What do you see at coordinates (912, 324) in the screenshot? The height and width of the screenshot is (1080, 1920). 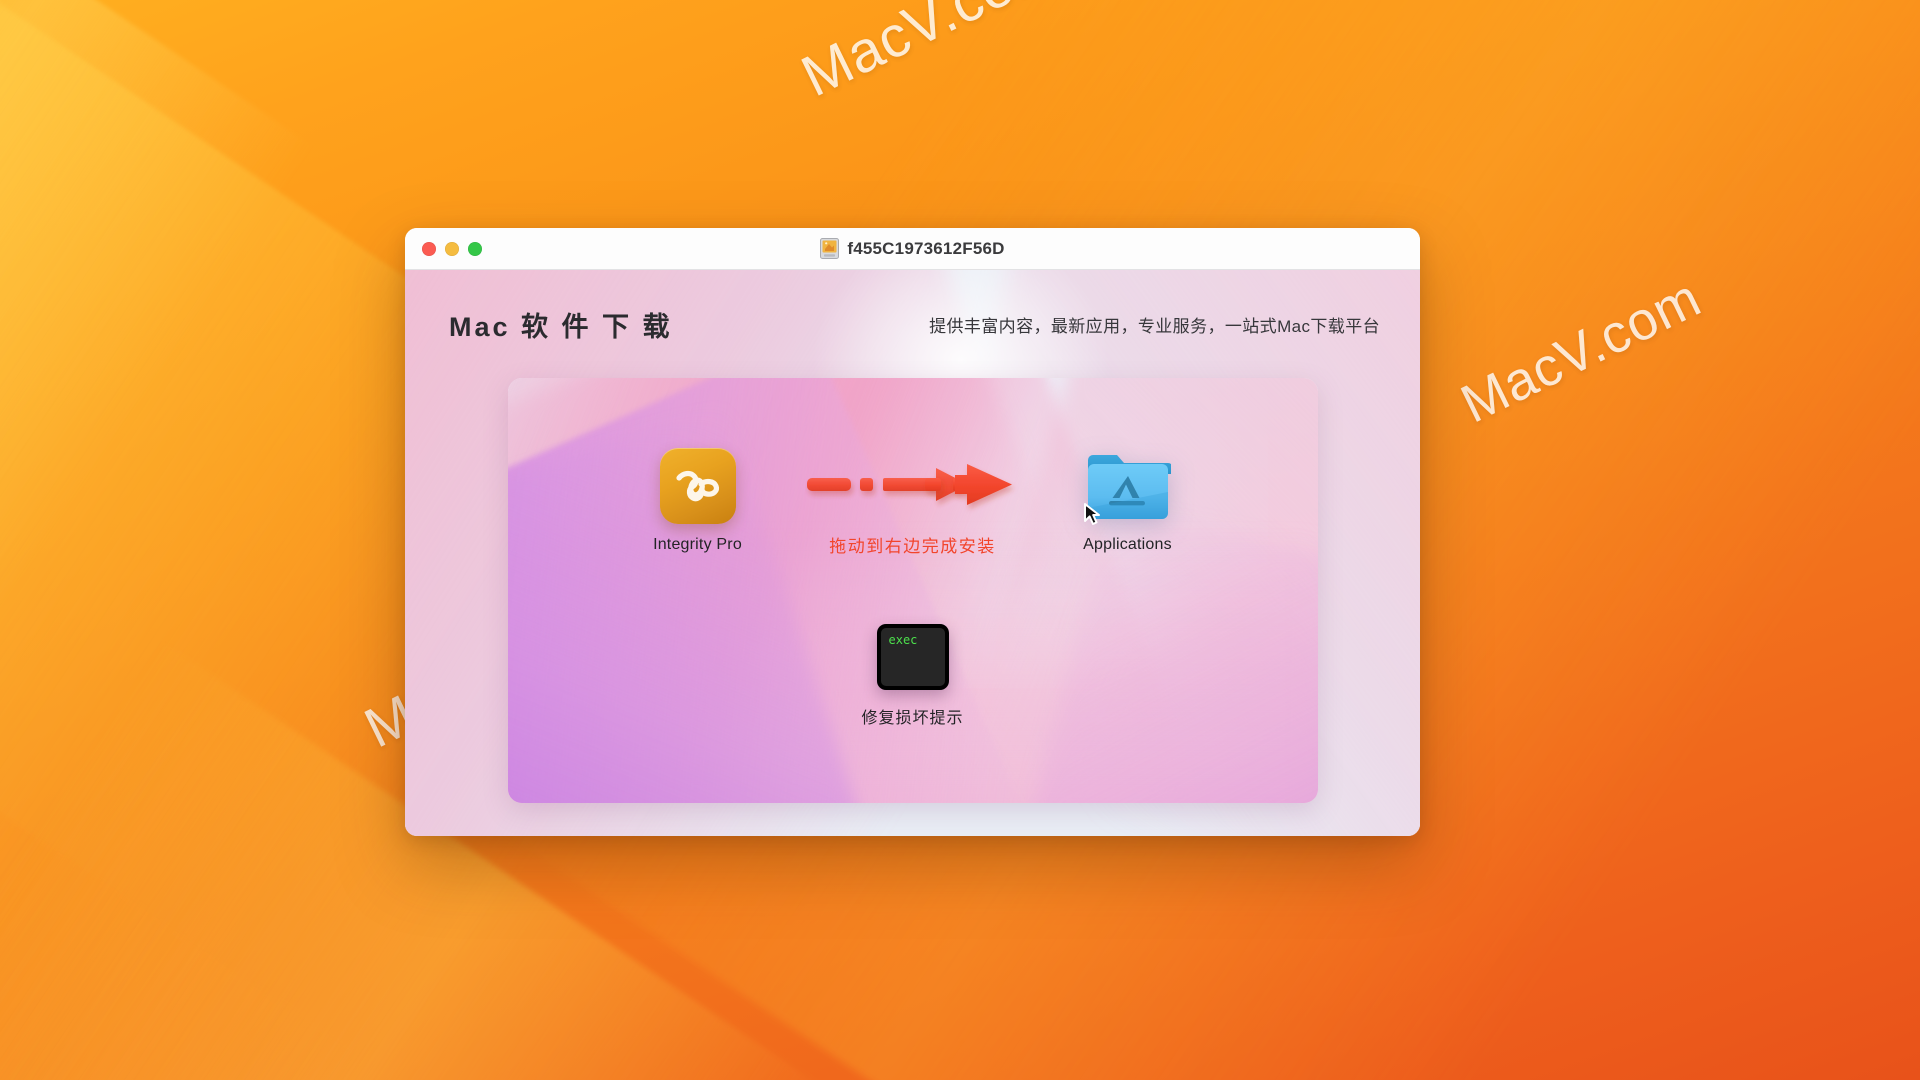 I see `brand-header: Mac 软 件 下 载 提供丰富内容，最新应用，专业服务，一站式Mac下载平台` at bounding box center [912, 324].